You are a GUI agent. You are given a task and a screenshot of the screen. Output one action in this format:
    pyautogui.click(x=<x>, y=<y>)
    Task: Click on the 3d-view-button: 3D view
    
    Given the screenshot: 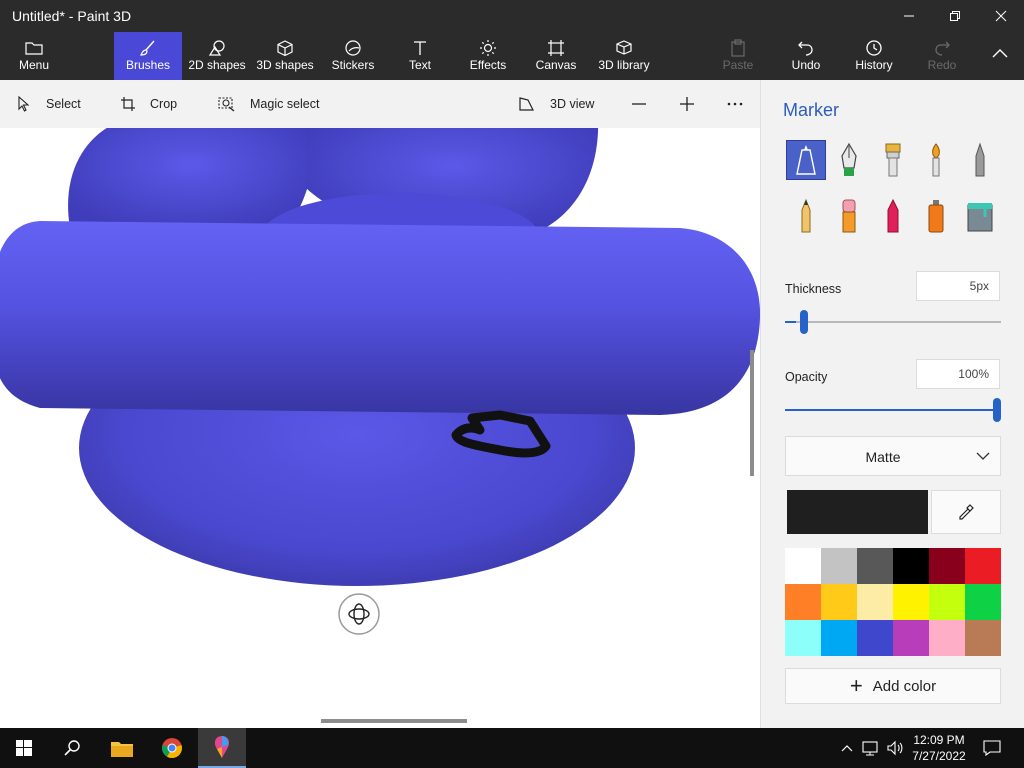 What is the action you would take?
    pyautogui.click(x=556, y=104)
    